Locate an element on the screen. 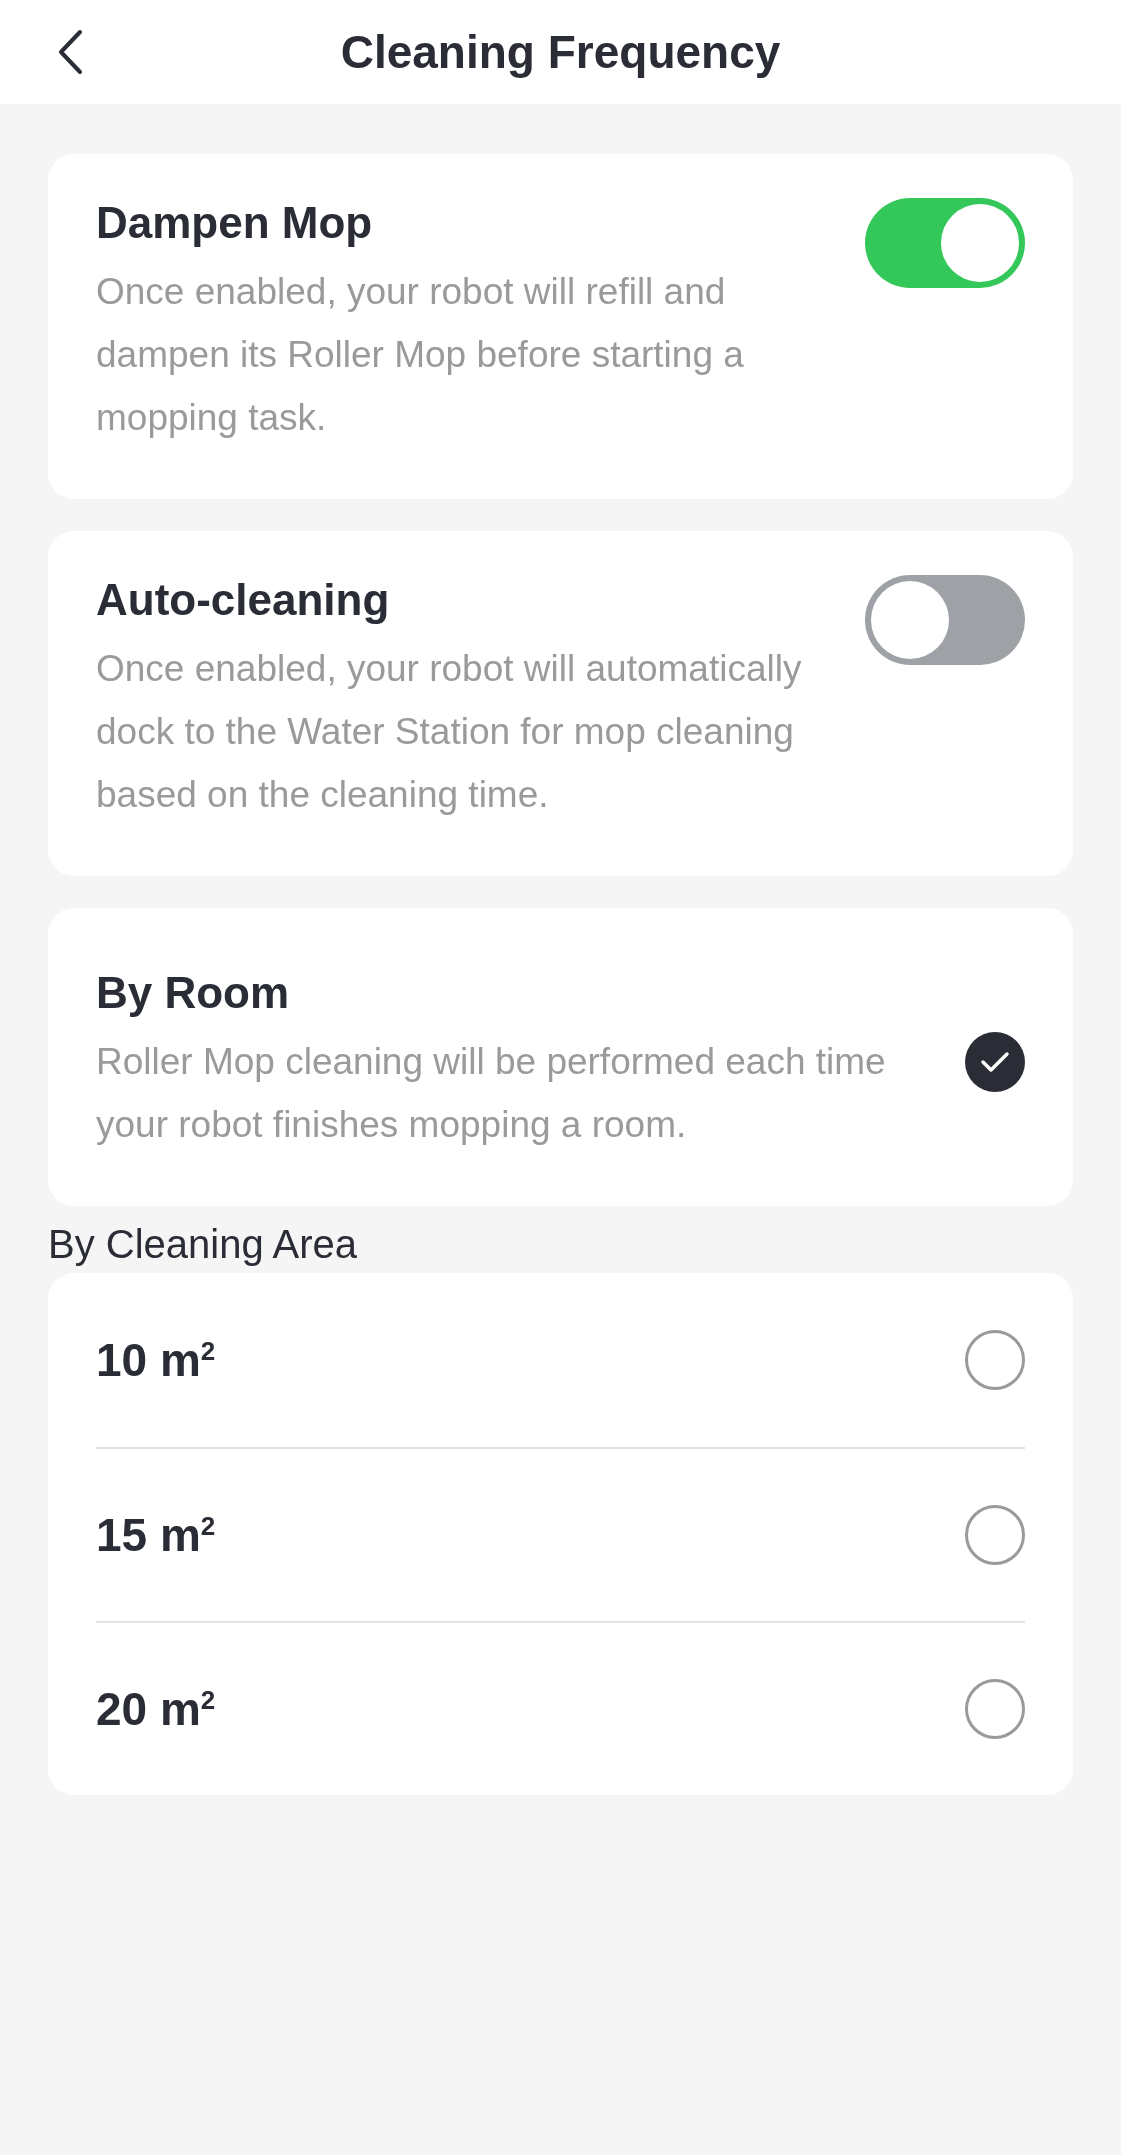 Image resolution: width=1121 pixels, height=2155 pixels. setting-title: By Room is located at coordinates (193, 993).